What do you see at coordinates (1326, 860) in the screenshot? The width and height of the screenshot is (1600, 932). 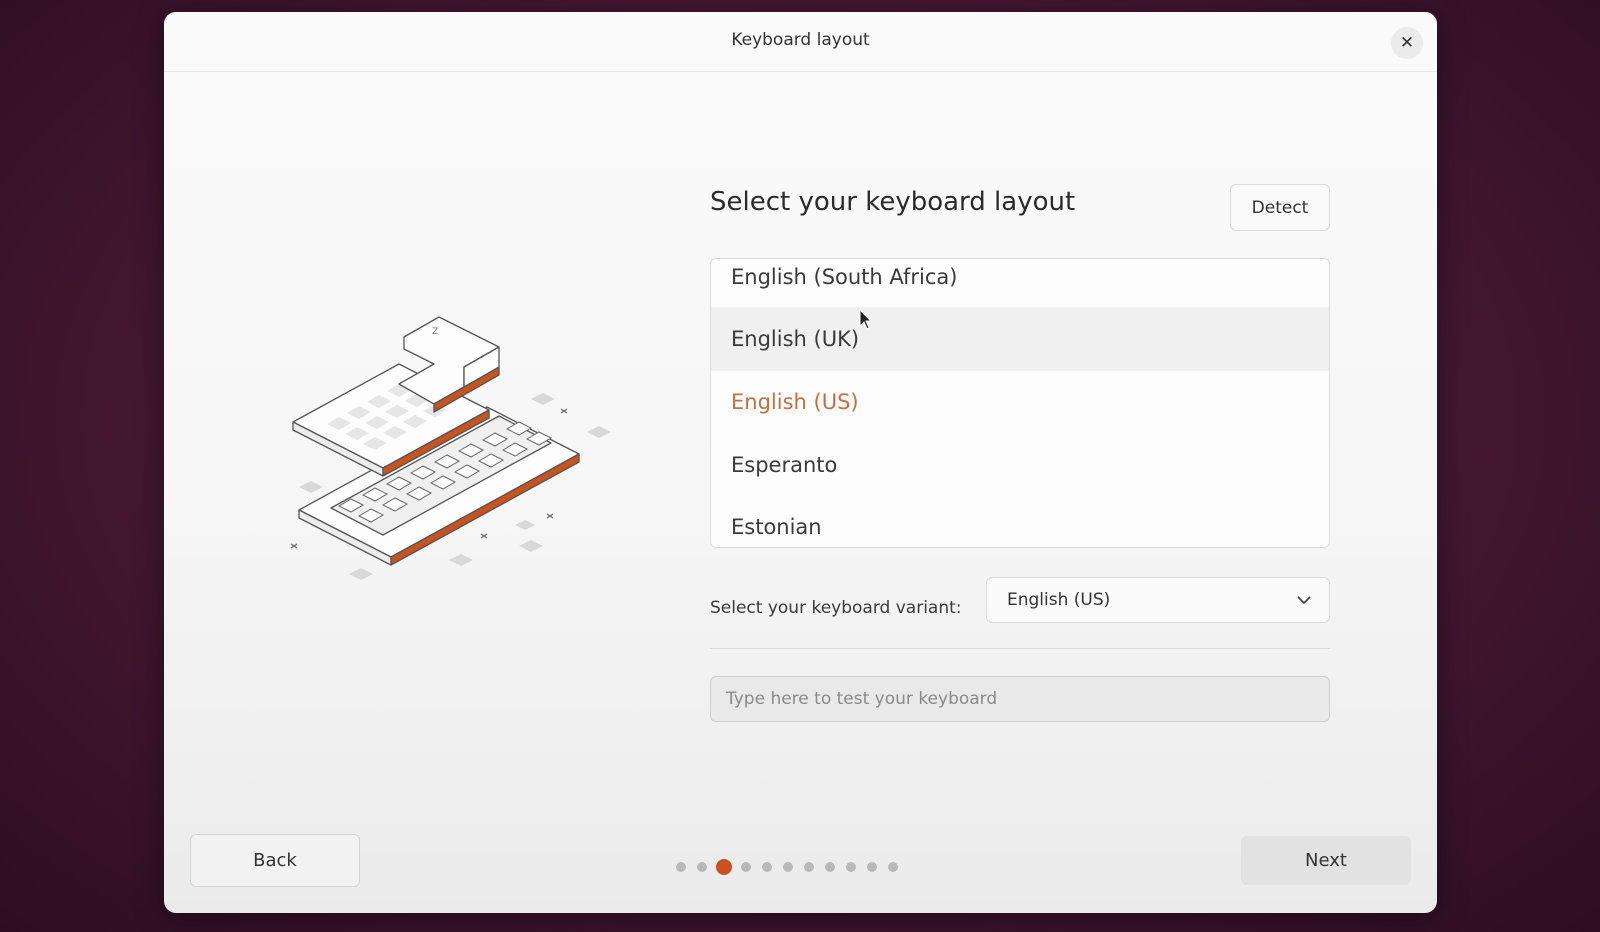 I see `next-button: Next` at bounding box center [1326, 860].